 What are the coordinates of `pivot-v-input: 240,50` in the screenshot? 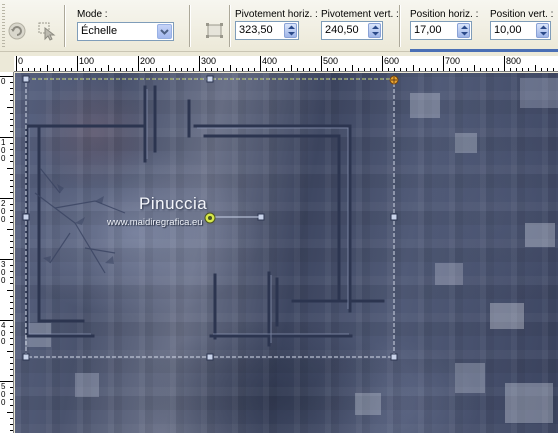 It's located at (352, 30).